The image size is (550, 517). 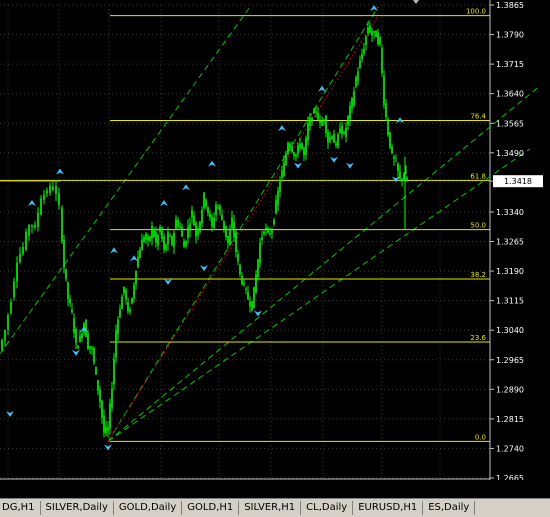 I want to click on fib-level-label: 0.0, so click(x=480, y=437).